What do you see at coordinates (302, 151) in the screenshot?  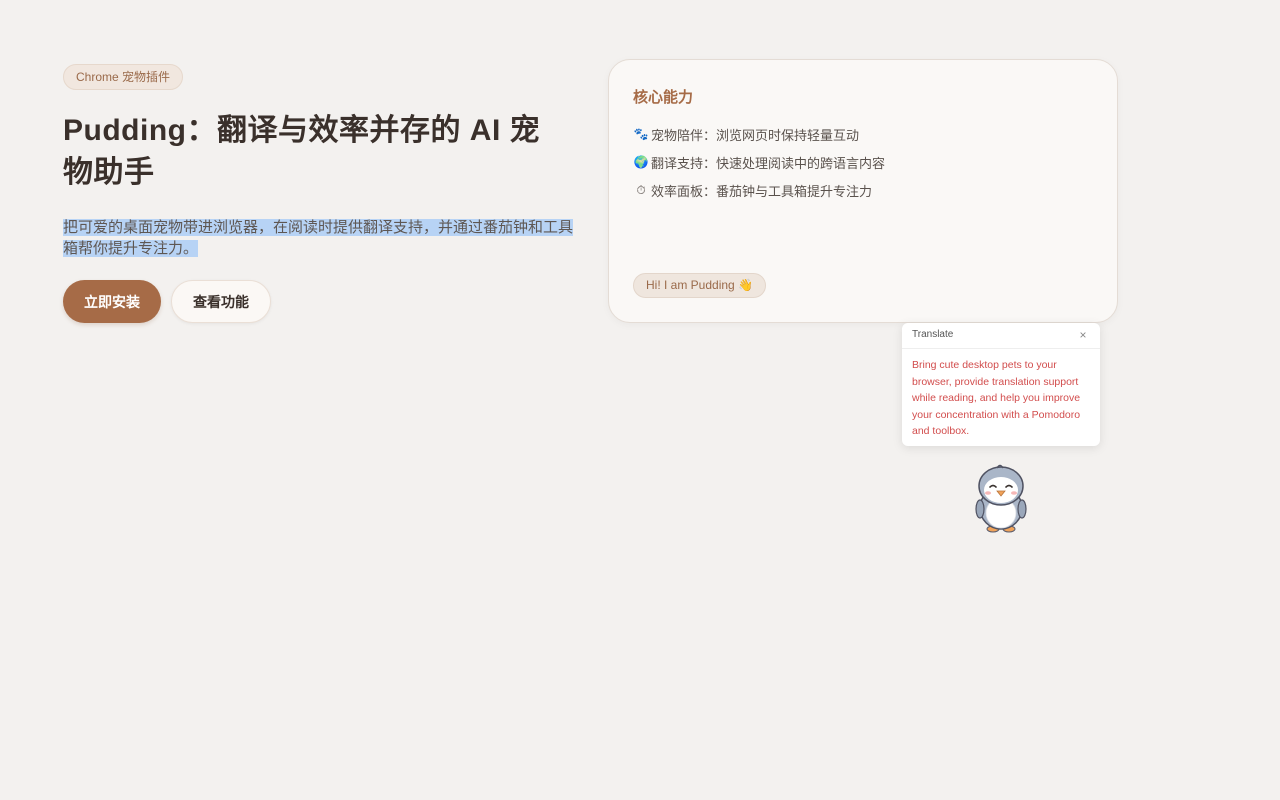 I see `page-title: Pudding：翻译与效率并存的 AI 宠物助手` at bounding box center [302, 151].